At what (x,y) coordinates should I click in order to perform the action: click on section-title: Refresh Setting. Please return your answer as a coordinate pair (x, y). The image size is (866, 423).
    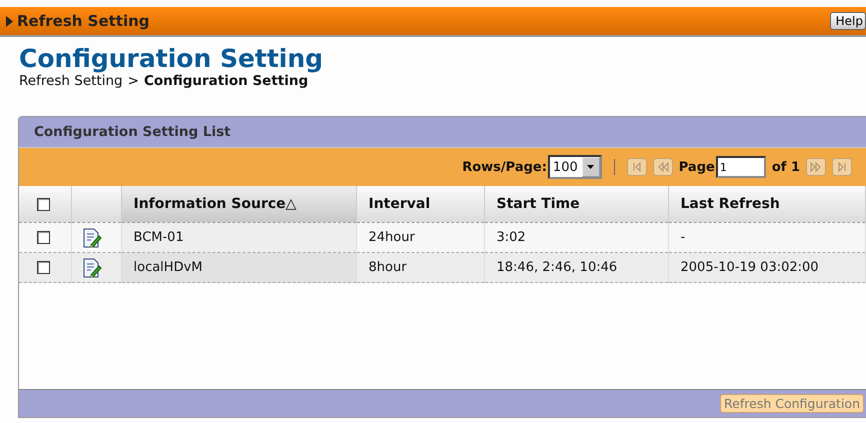
    Looking at the image, I should click on (83, 21).